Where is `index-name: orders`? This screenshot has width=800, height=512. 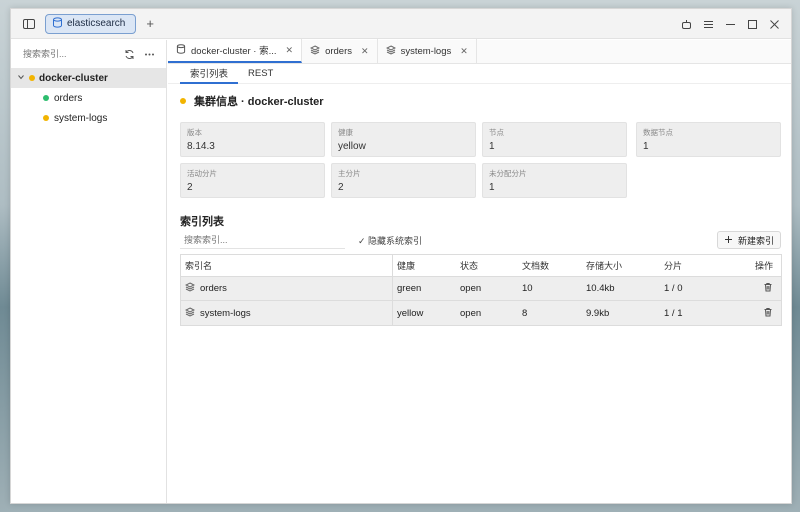
index-name: orders is located at coordinates (213, 288).